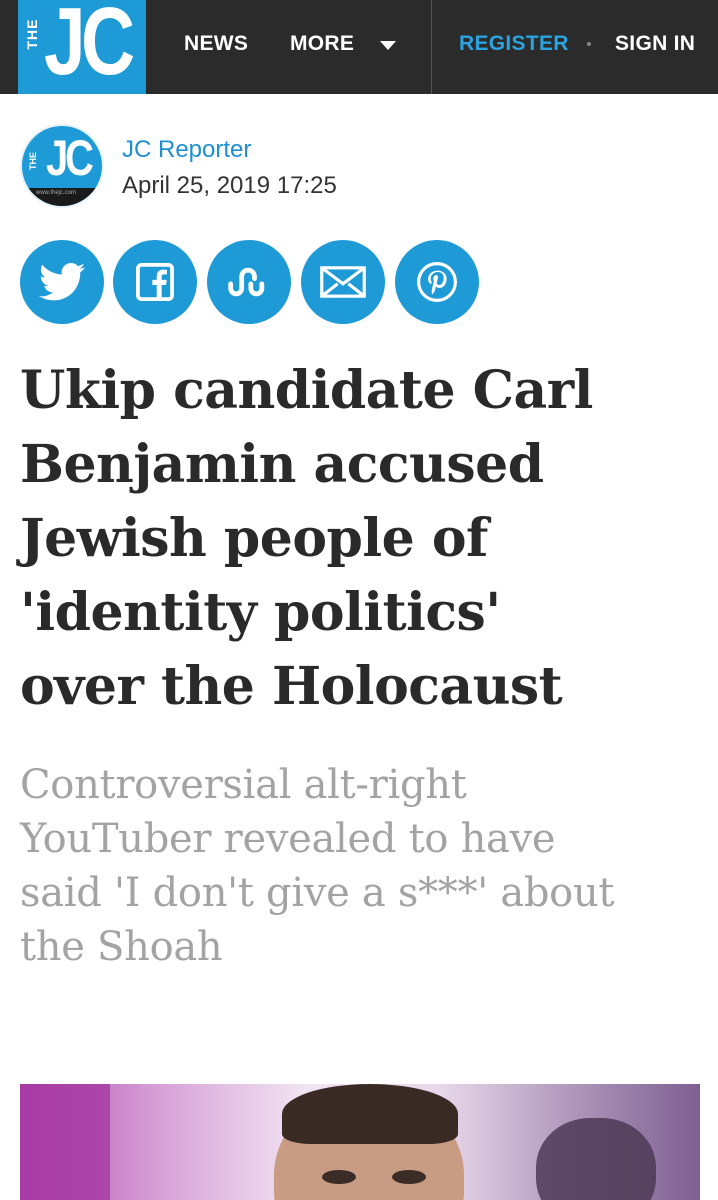  Describe the element at coordinates (306, 390) in the screenshot. I see `headline-line: Ukip candidate Carl` at that location.